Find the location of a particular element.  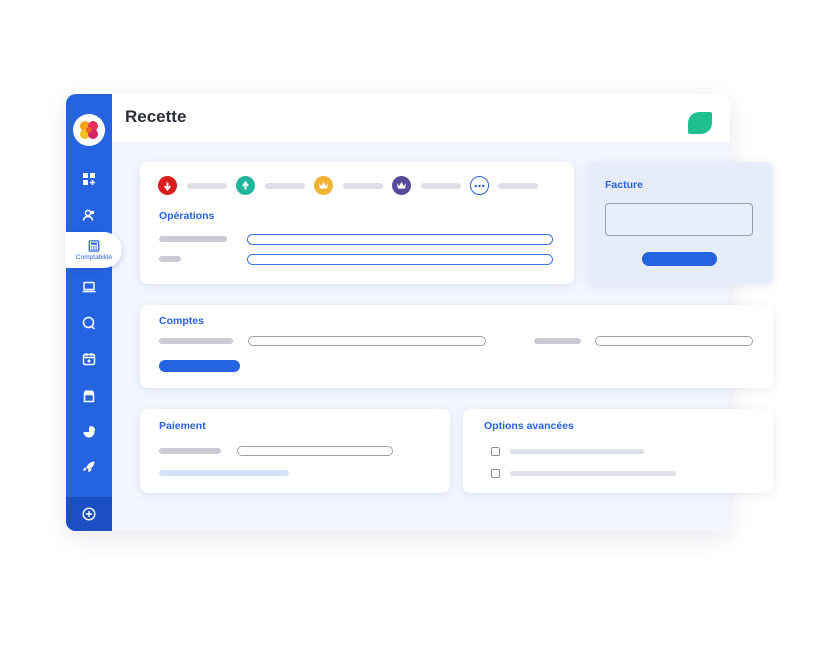

sidebar-item-dashboard is located at coordinates (89, 179).